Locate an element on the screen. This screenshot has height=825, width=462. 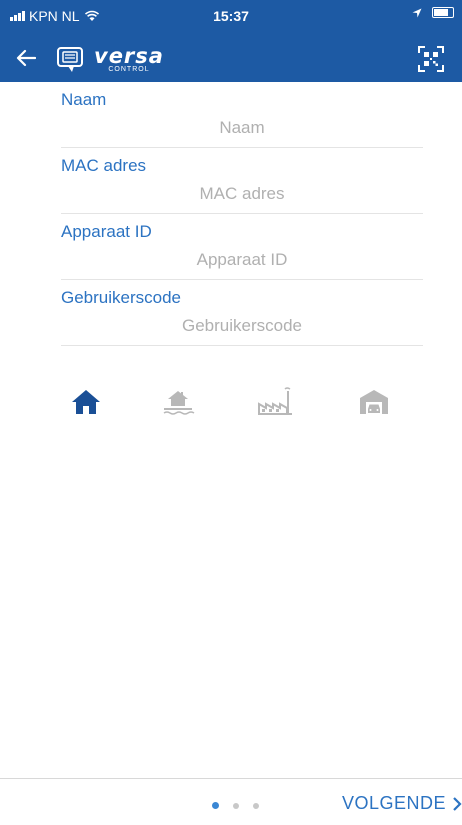
brand-name: versa is located at coordinates (129, 56).